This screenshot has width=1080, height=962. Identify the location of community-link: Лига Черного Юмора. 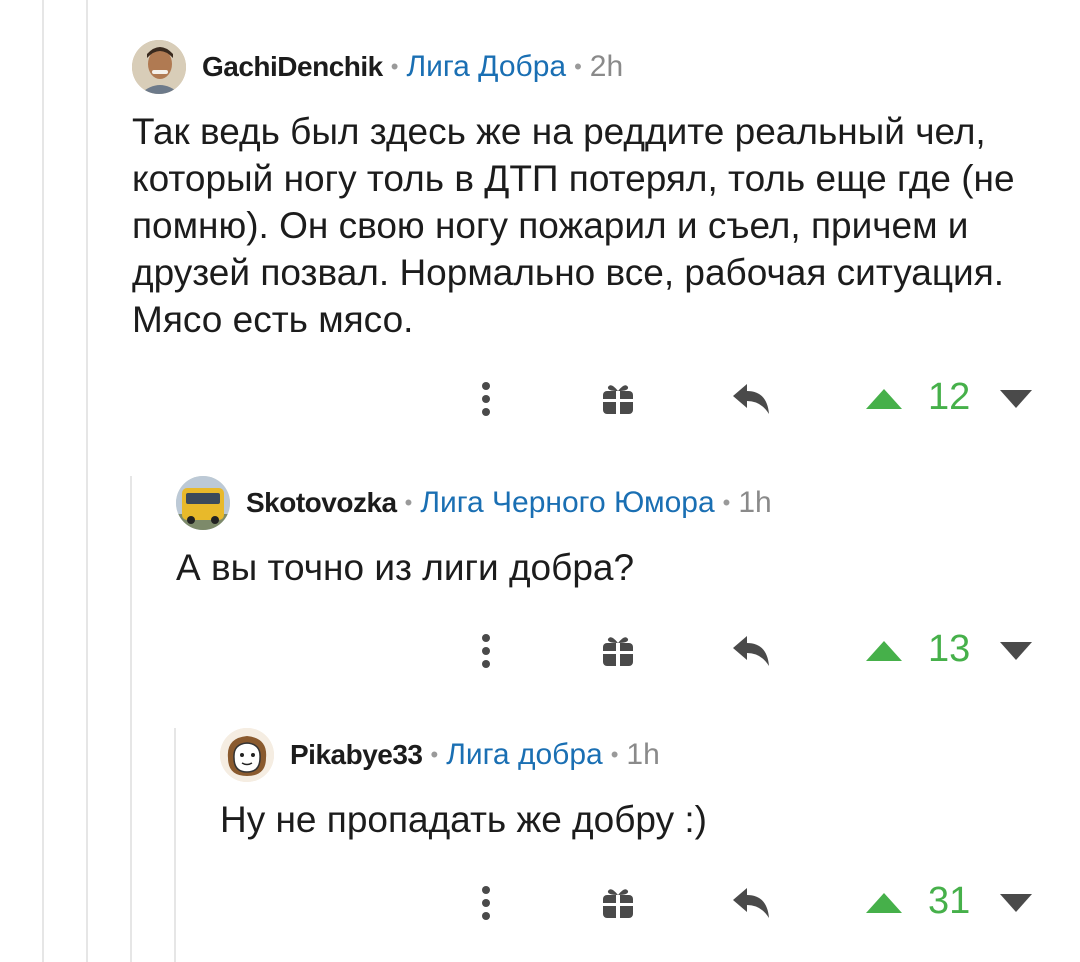
(567, 503).